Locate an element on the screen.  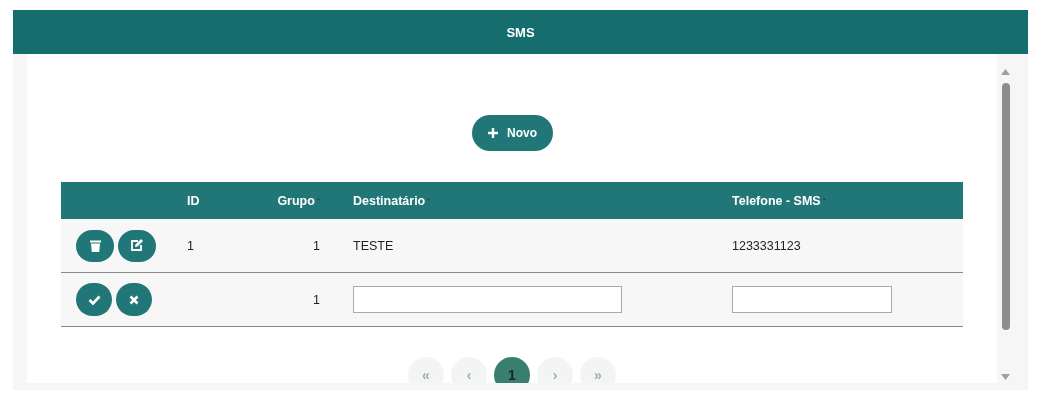
close-icon is located at coordinates (134, 299).